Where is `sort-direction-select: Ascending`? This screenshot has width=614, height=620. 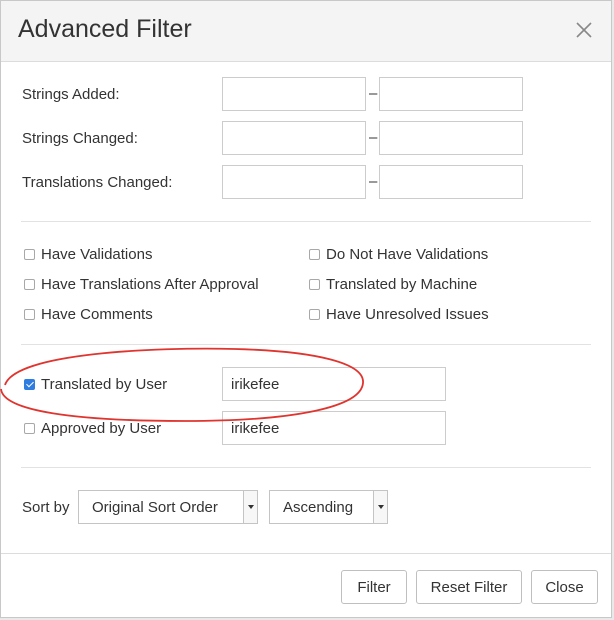 sort-direction-select: Ascending is located at coordinates (328, 507).